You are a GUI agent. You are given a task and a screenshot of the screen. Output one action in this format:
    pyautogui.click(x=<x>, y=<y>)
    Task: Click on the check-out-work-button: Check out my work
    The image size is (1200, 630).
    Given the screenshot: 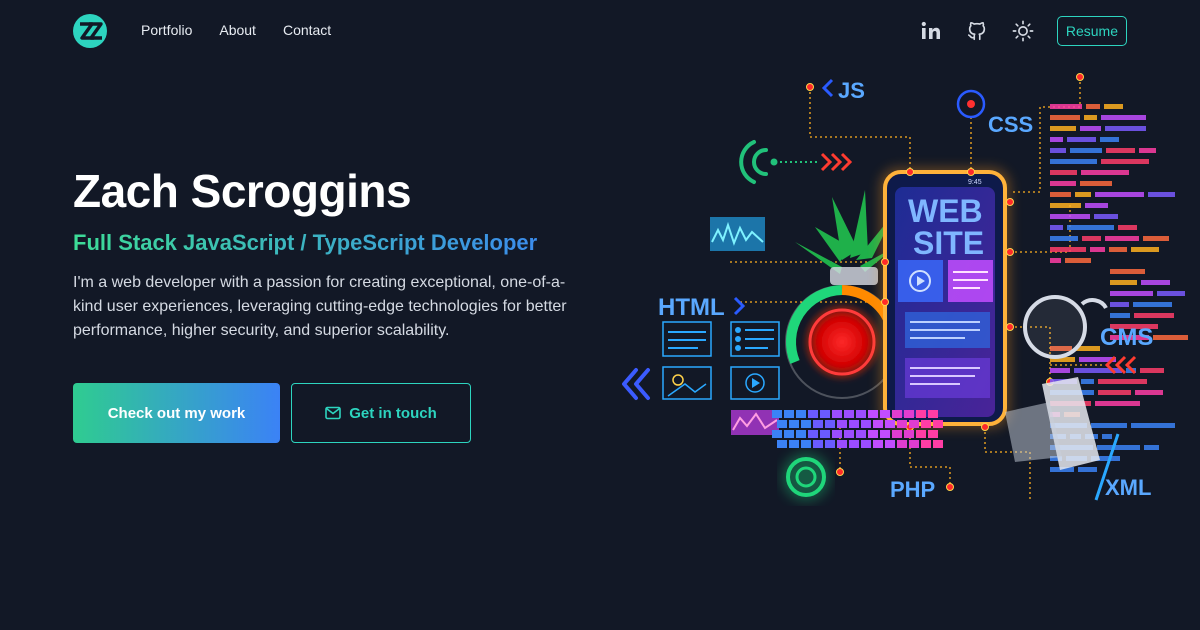 What is the action you would take?
    pyautogui.click(x=176, y=413)
    